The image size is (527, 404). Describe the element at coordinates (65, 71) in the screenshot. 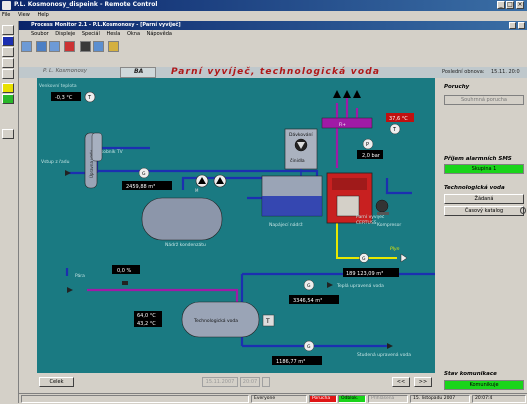

I see `location-label: P. L. Kosmonosy` at that location.